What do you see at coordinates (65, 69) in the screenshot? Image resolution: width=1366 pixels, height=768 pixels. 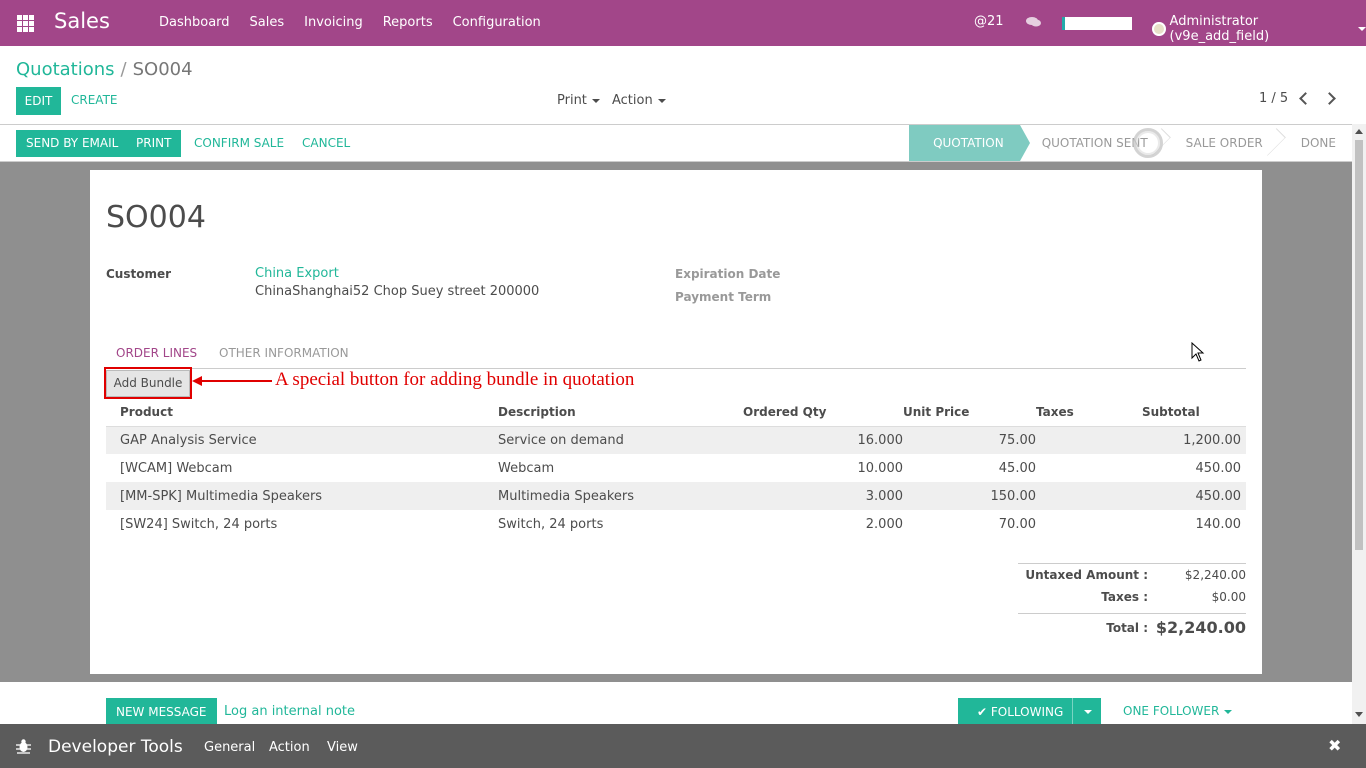 I see `breadcrumb-quotations: Quotations` at bounding box center [65, 69].